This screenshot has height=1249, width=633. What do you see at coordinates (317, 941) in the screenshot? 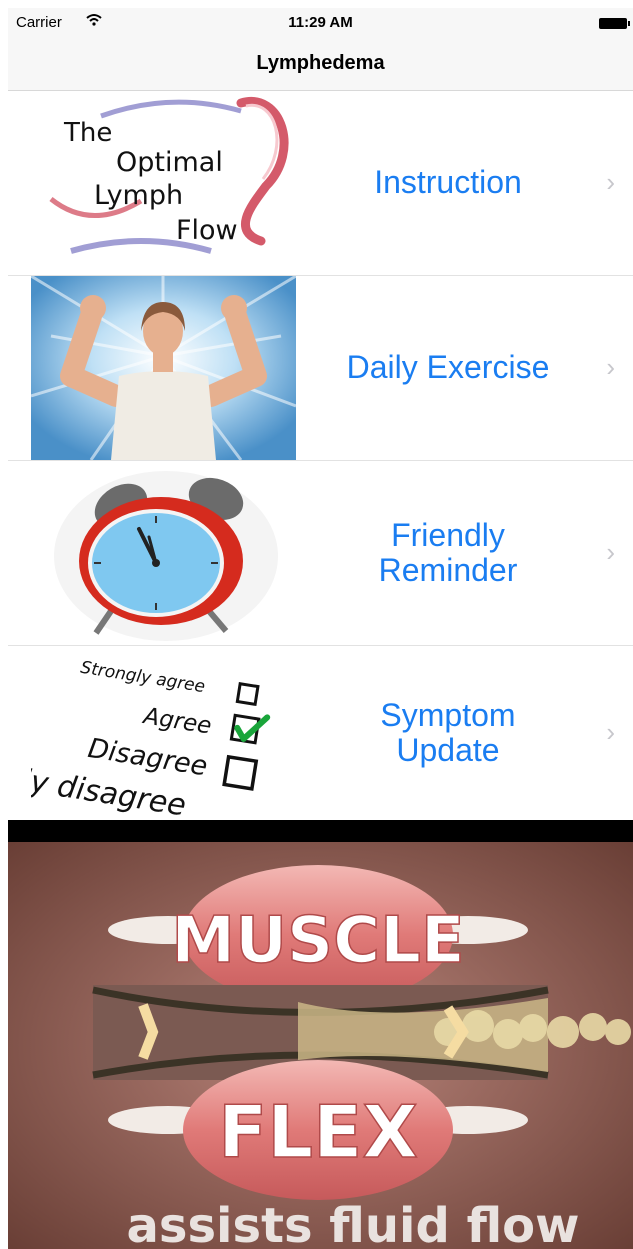
I see `banner-word-muscle: MUSCLE` at bounding box center [317, 941].